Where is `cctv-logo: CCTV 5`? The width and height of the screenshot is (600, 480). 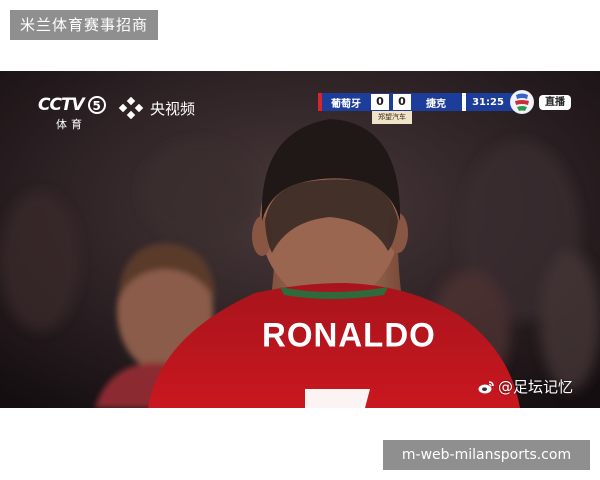 cctv-logo: CCTV 5 is located at coordinates (72, 105).